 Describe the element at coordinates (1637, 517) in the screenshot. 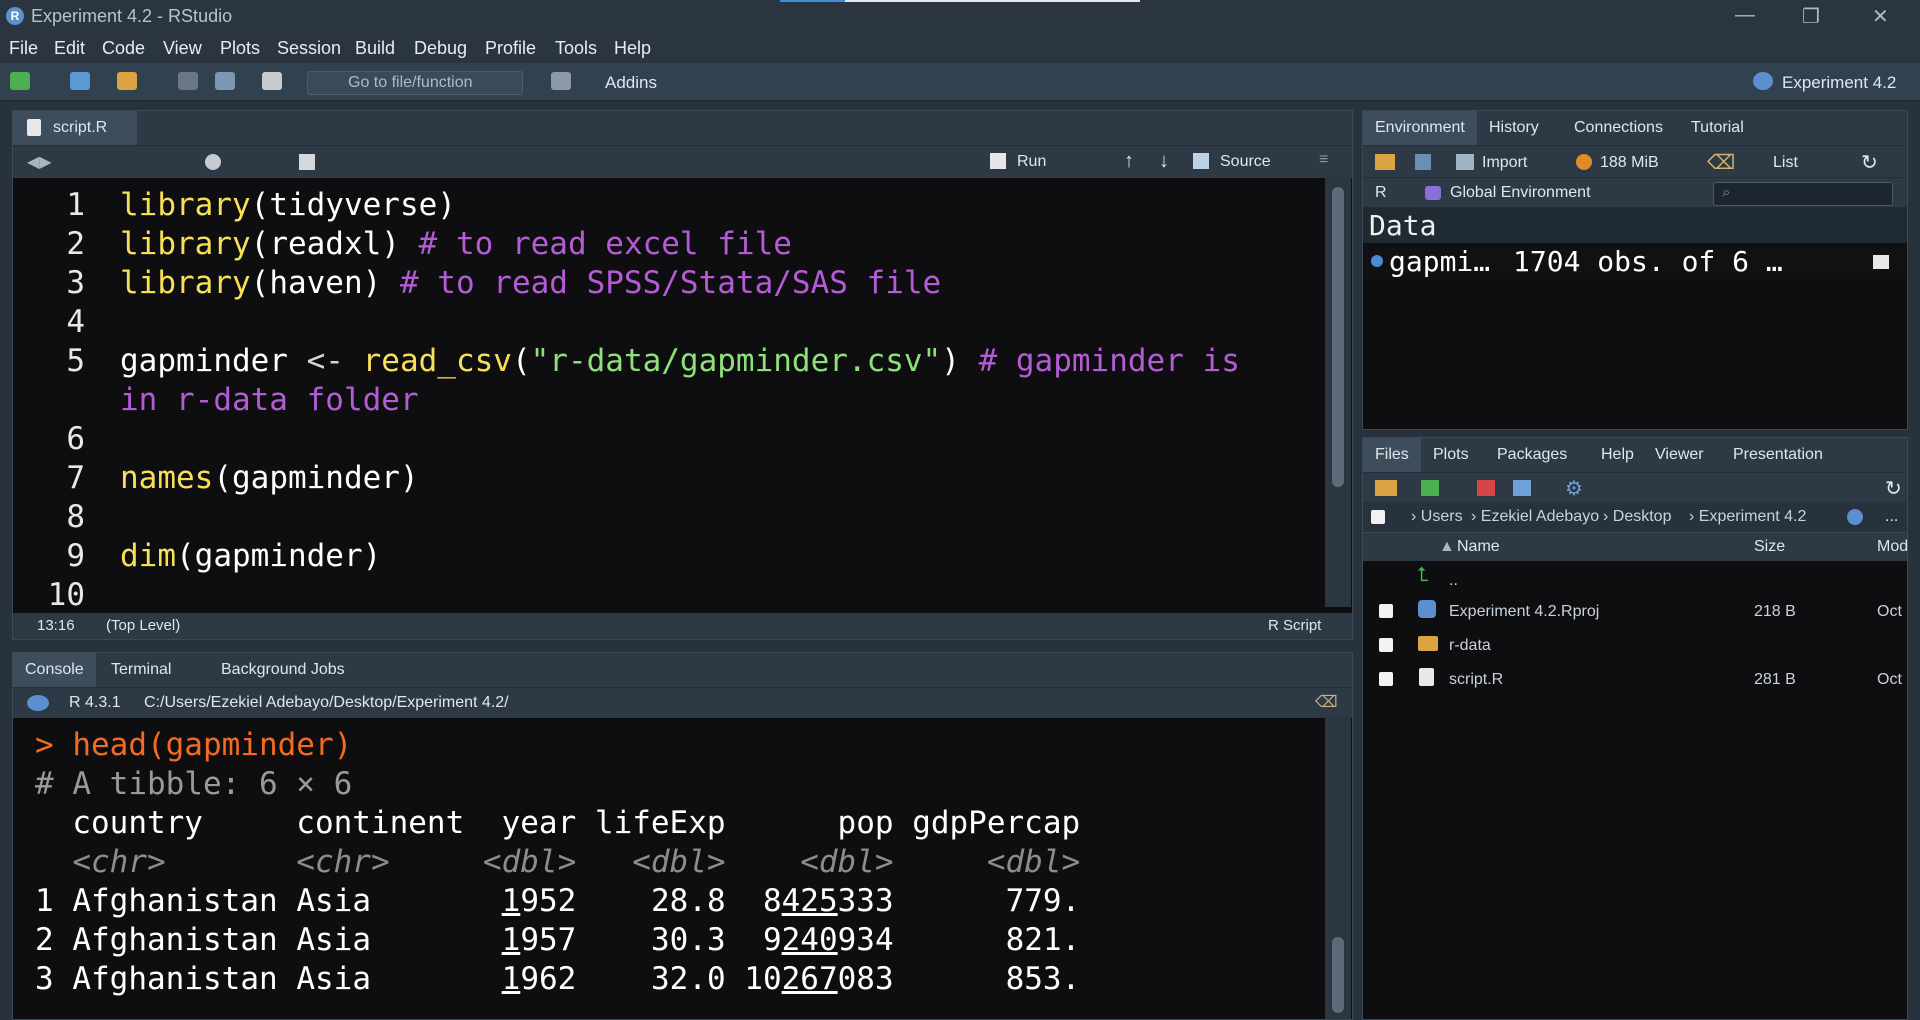

I see `breadcrumb-desktop: › Desktop` at that location.